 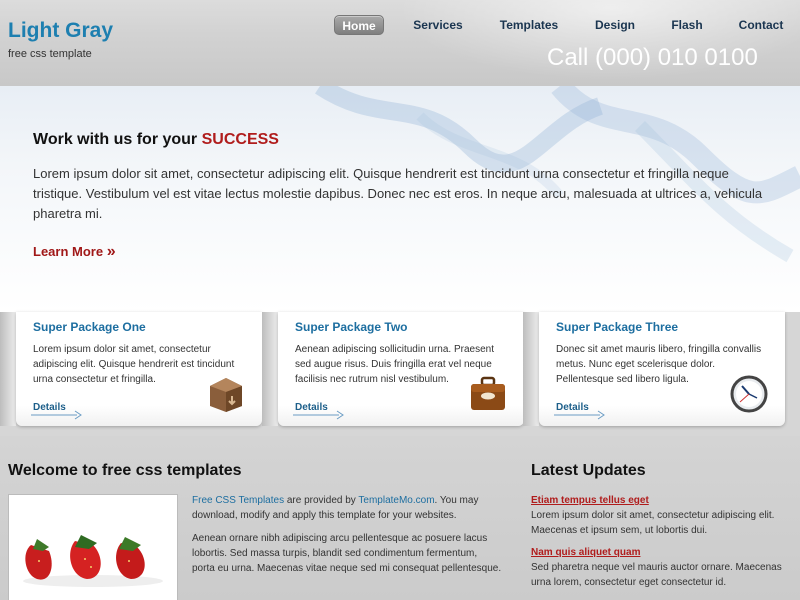 I want to click on strawberries-image, so click(x=93, y=547).